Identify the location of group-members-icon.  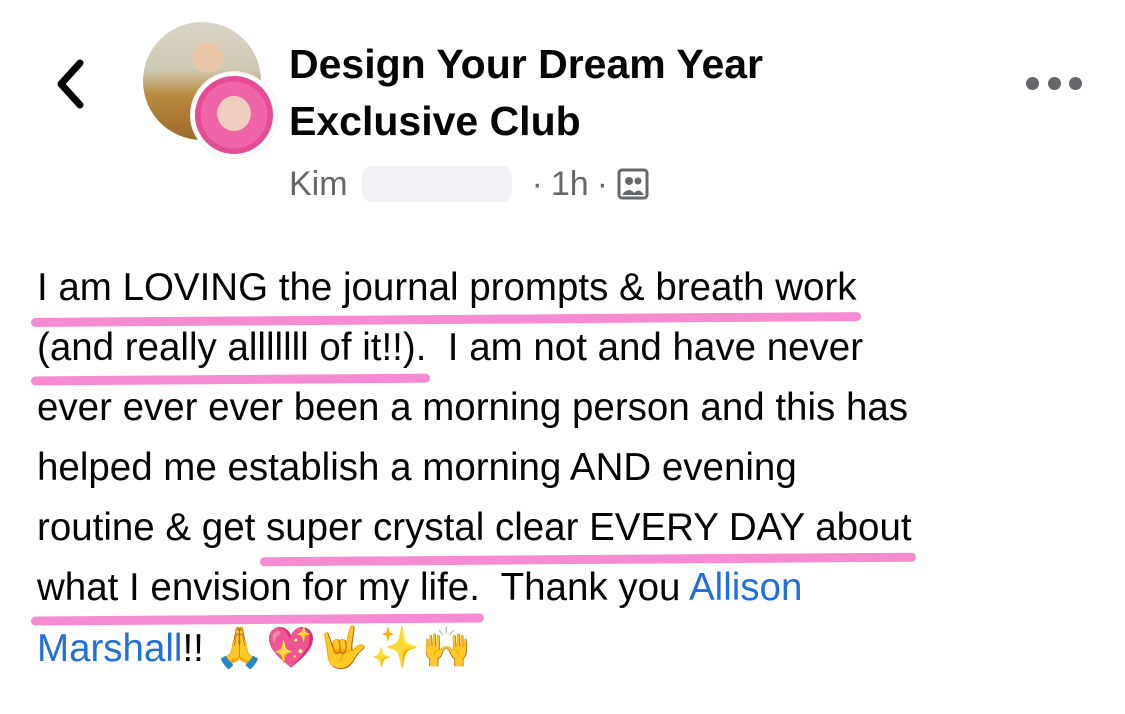
(633, 184).